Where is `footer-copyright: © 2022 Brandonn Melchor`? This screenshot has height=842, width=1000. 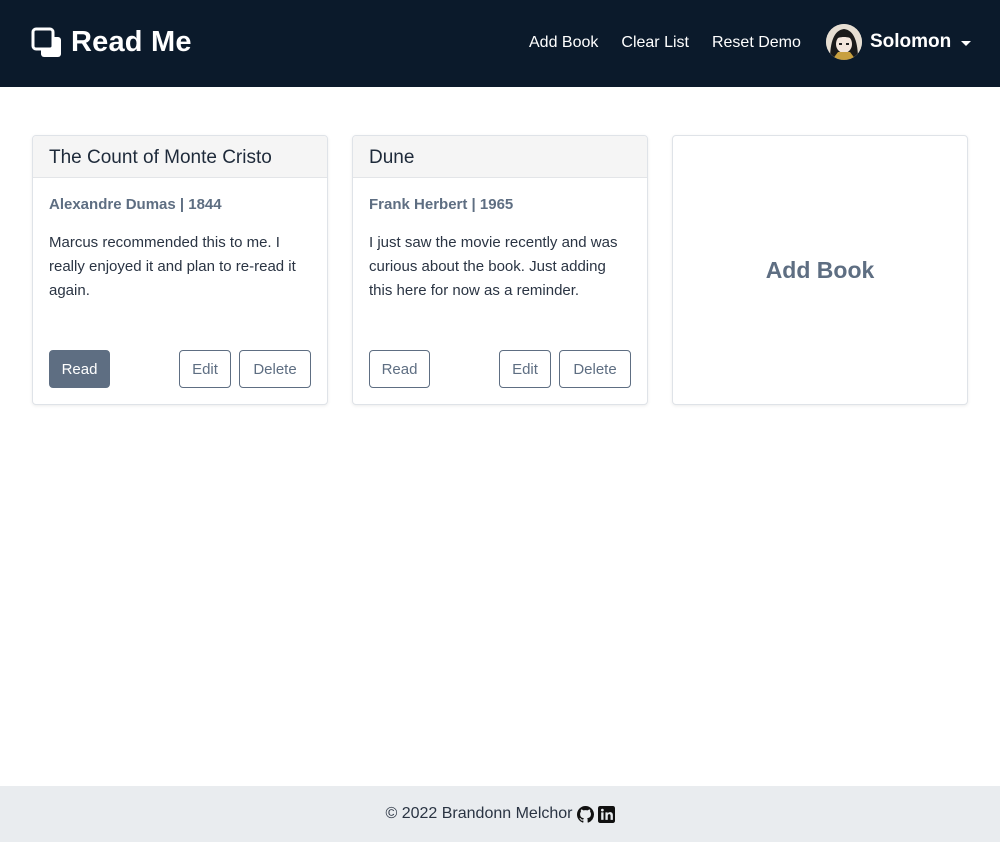 footer-copyright: © 2022 Brandonn Melchor is located at coordinates (479, 813).